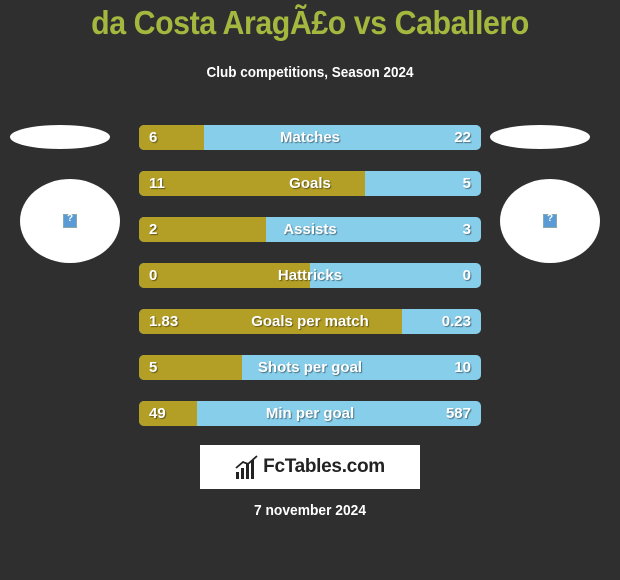  What do you see at coordinates (456, 321) in the screenshot?
I see `right-value: 0.23` at bounding box center [456, 321].